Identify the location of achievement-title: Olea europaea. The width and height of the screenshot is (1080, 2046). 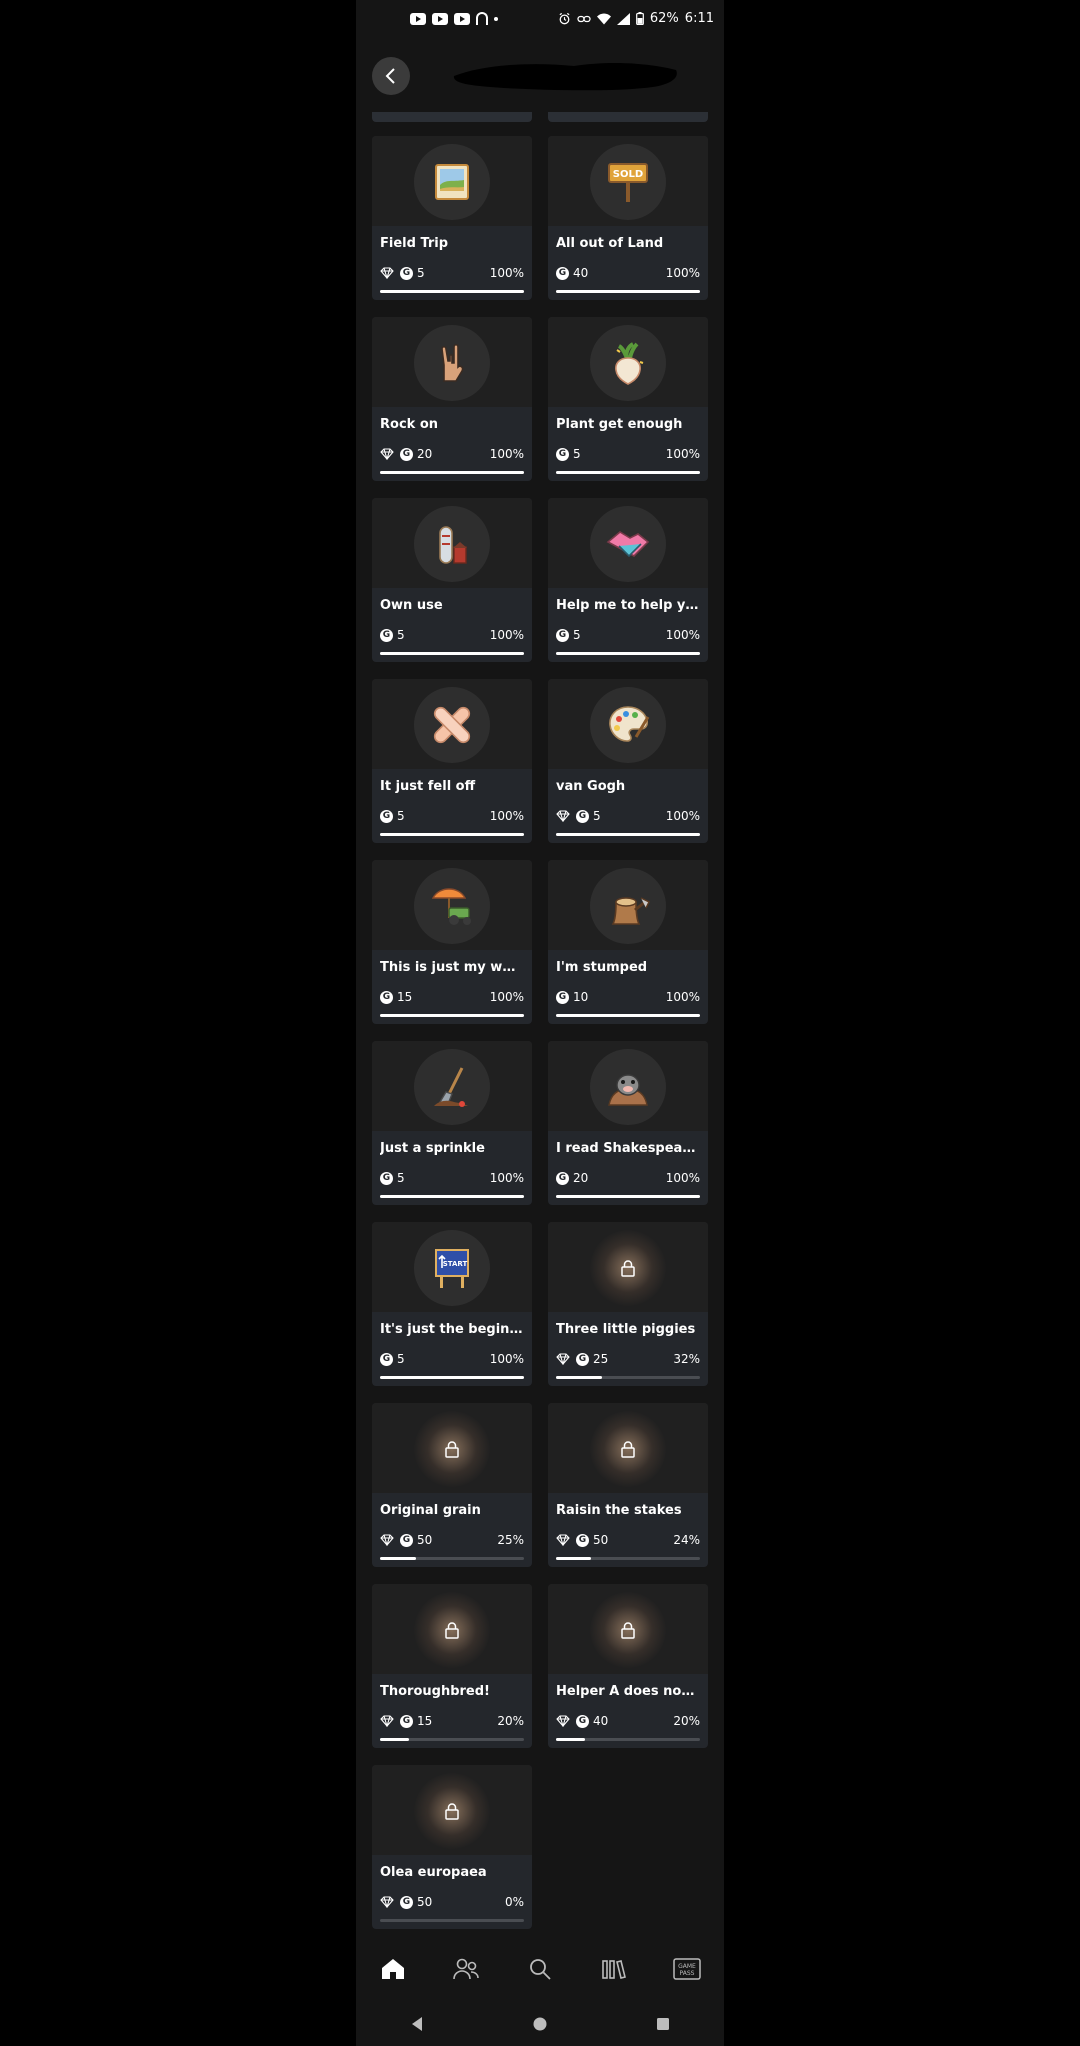
(433, 1872).